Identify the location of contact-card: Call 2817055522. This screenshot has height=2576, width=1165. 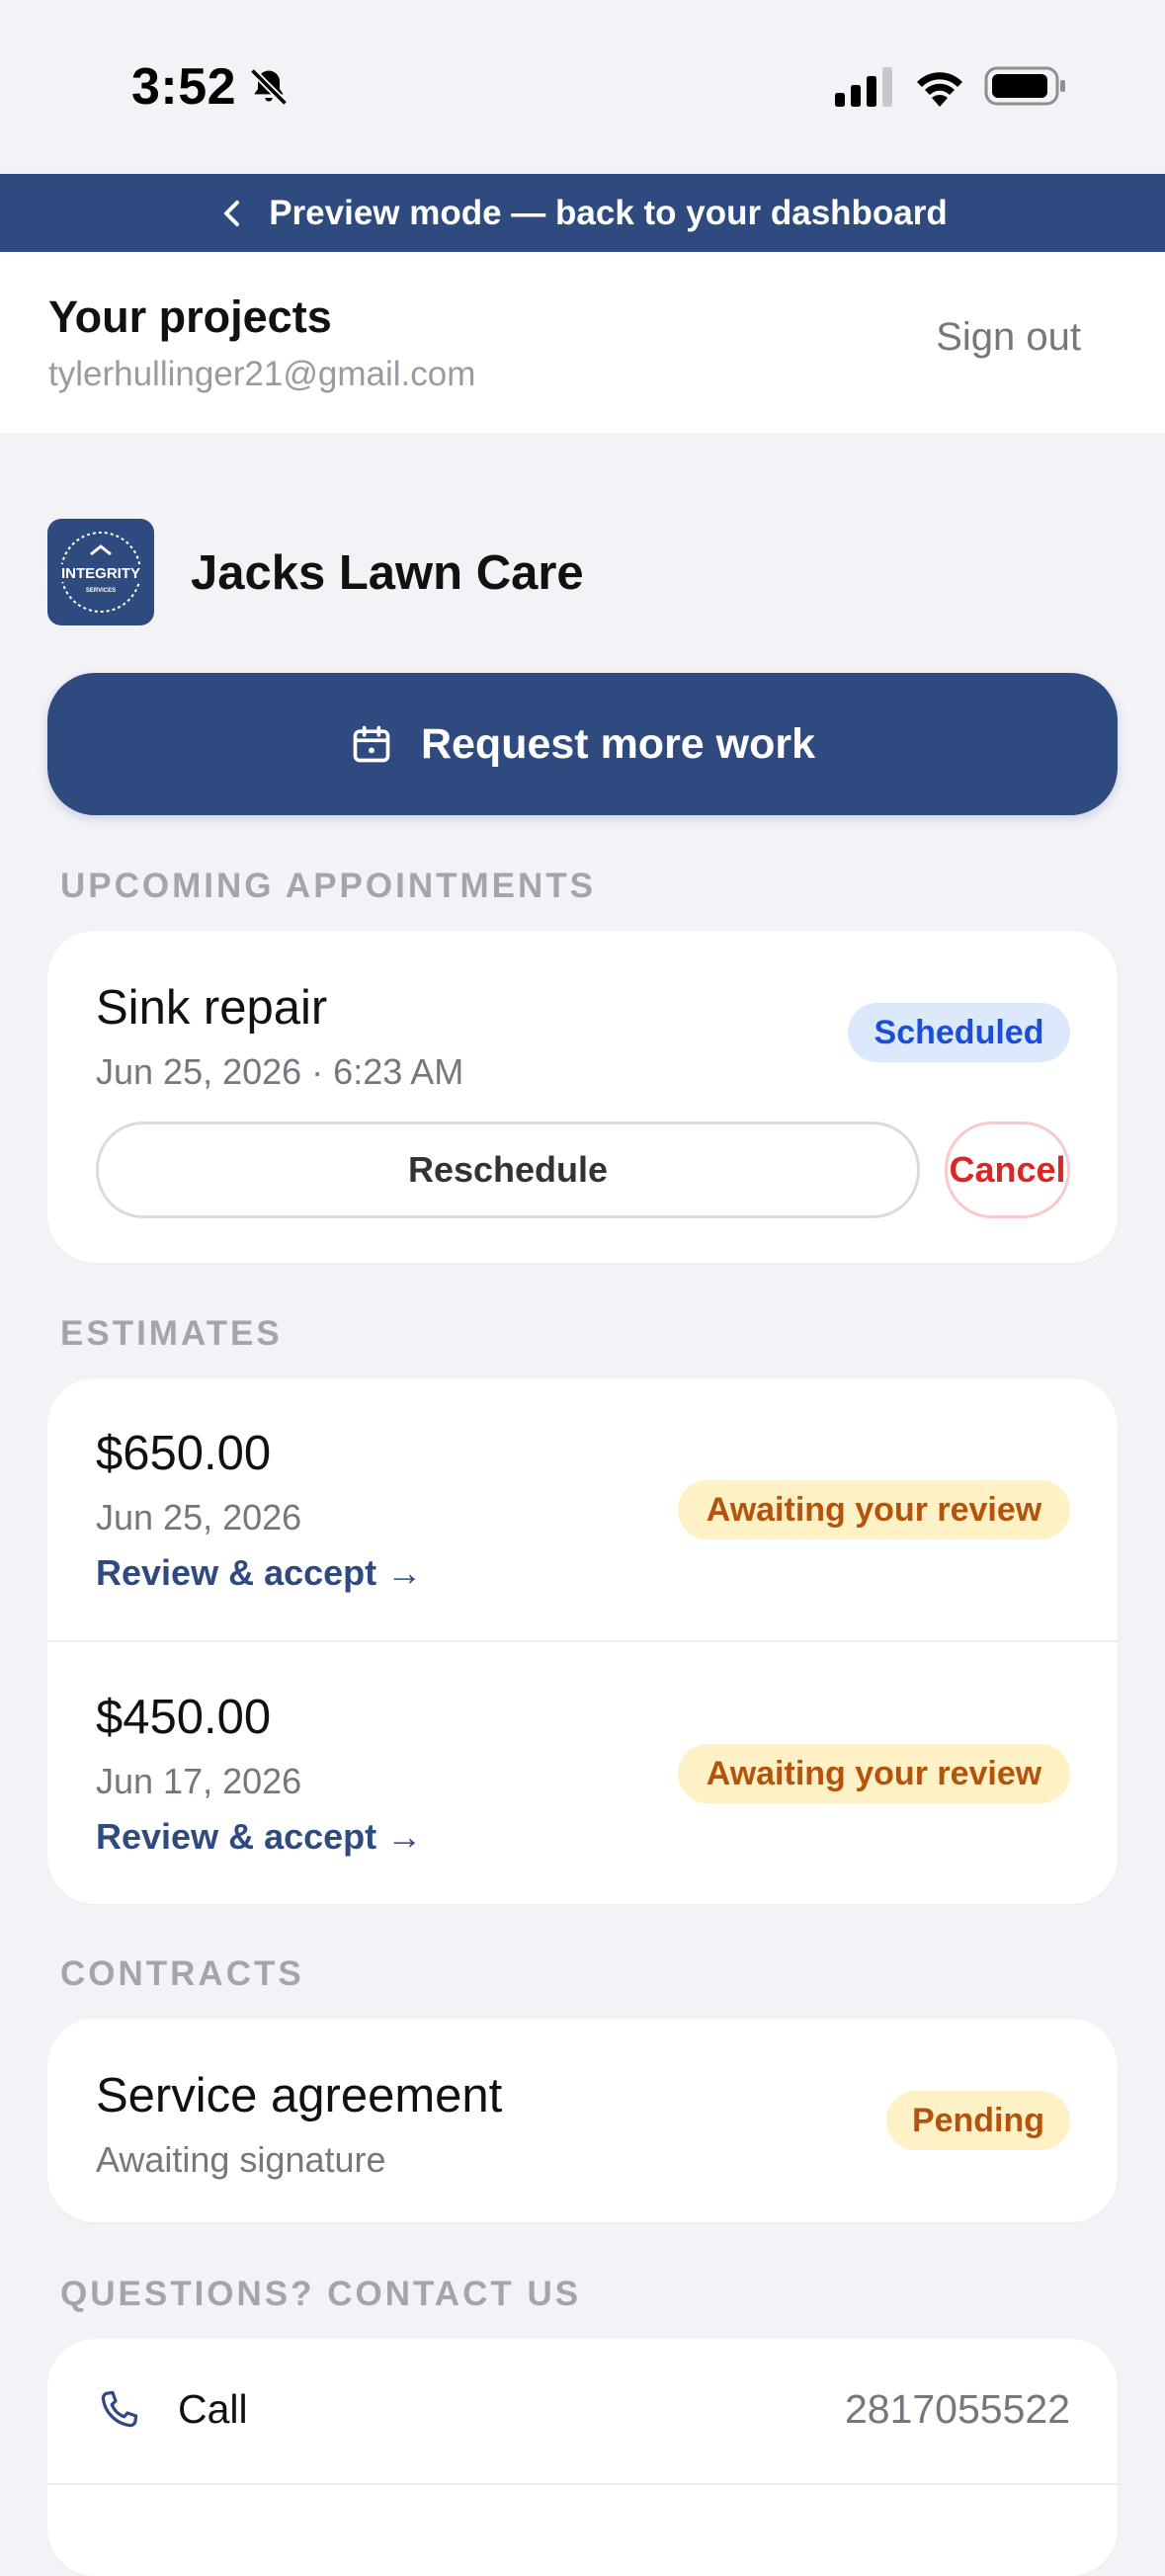
(582, 2457).